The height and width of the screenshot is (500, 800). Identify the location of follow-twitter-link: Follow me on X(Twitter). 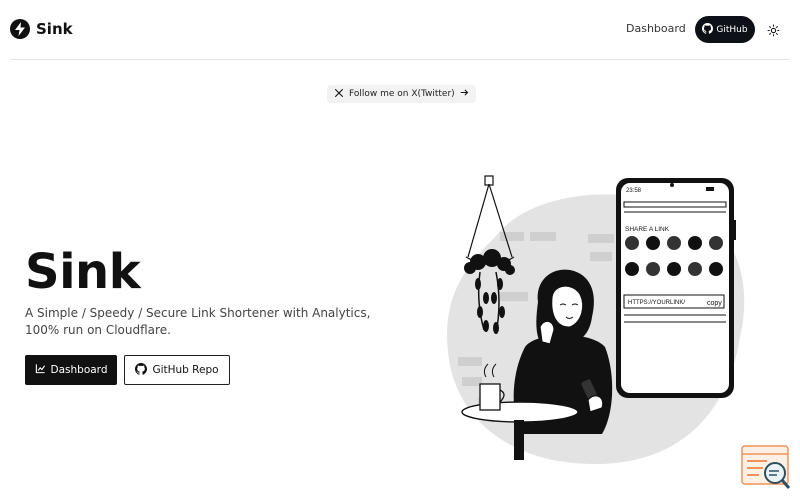
(401, 94).